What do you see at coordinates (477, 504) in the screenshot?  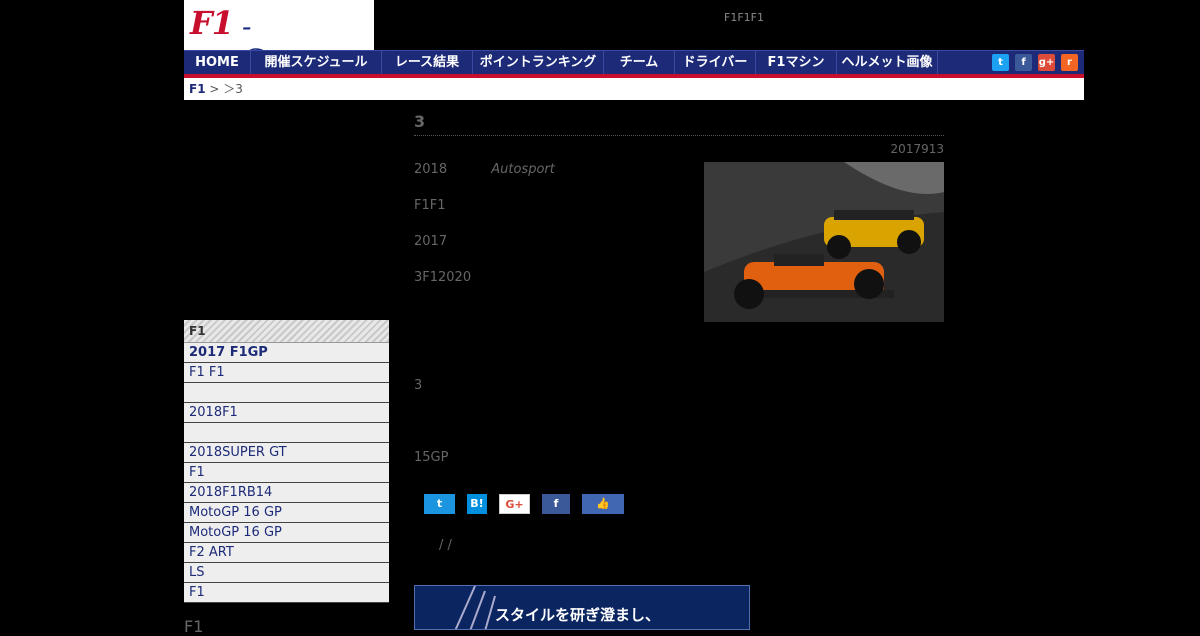 I see `share-hatena-button: B!` at bounding box center [477, 504].